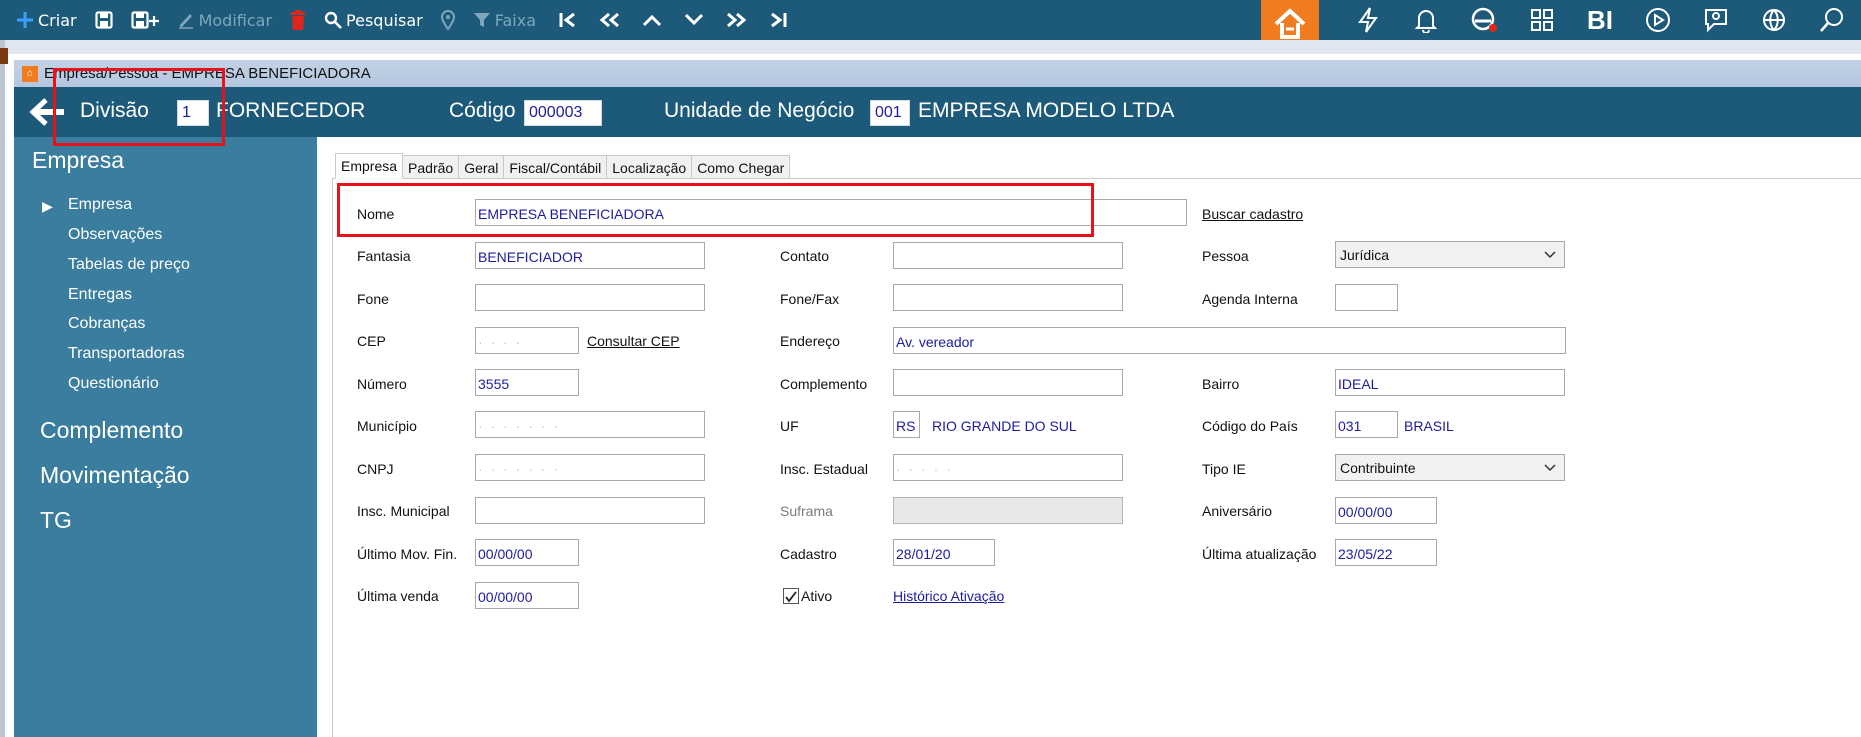  What do you see at coordinates (1008, 297) in the screenshot?
I see `fonefax-input` at bounding box center [1008, 297].